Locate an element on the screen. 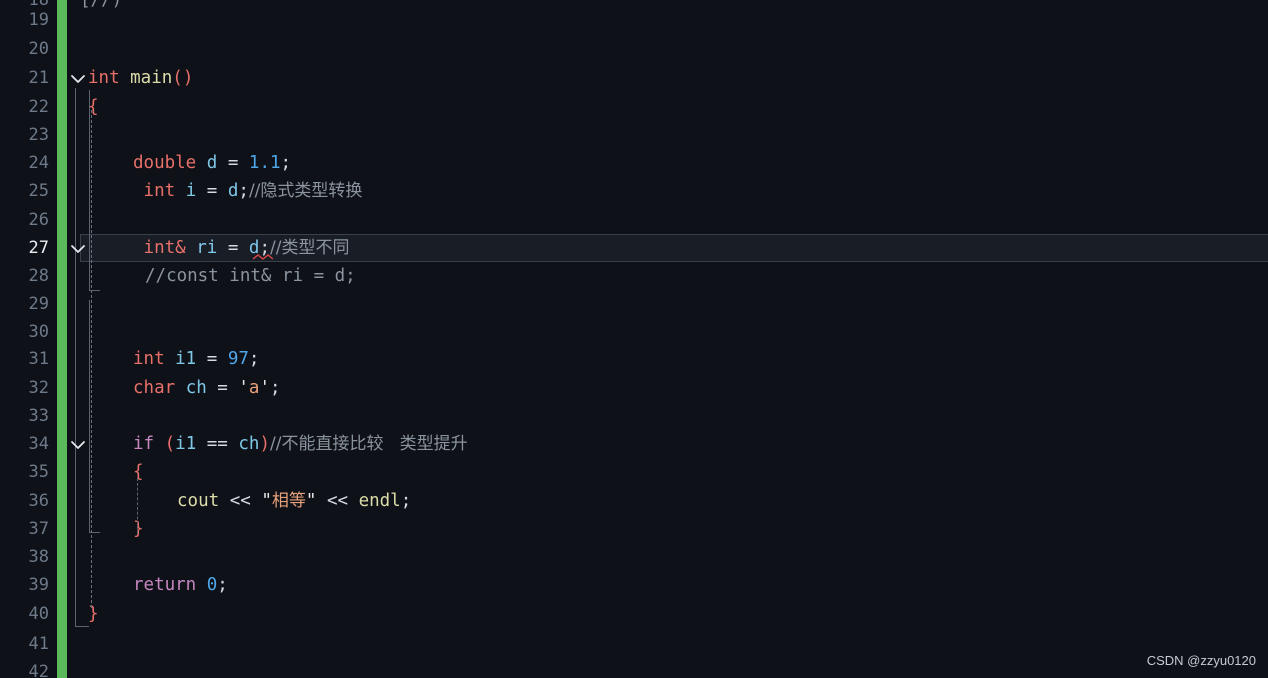  code-line-24: double d = 1.1; is located at coordinates (634, 163).